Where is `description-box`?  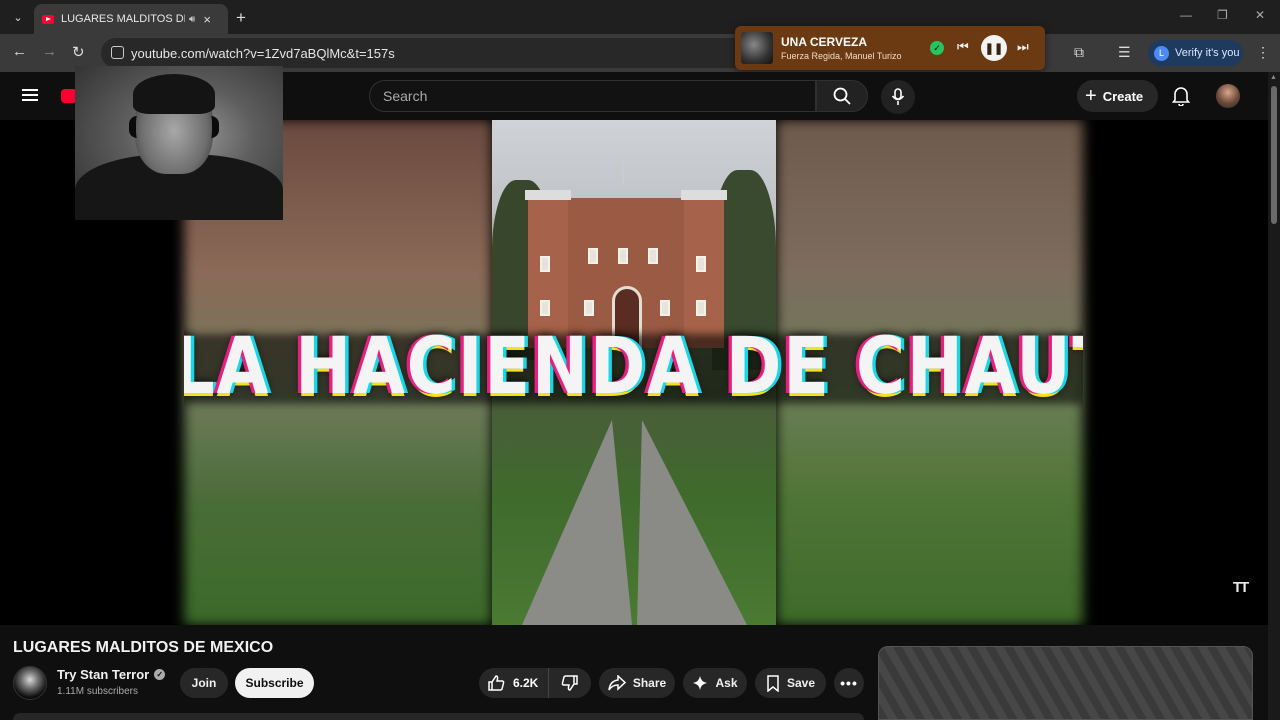
description-box is located at coordinates (438, 716).